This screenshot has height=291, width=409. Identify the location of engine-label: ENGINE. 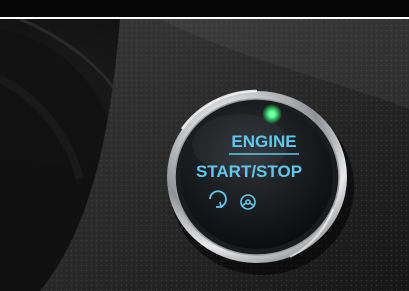
(263, 141).